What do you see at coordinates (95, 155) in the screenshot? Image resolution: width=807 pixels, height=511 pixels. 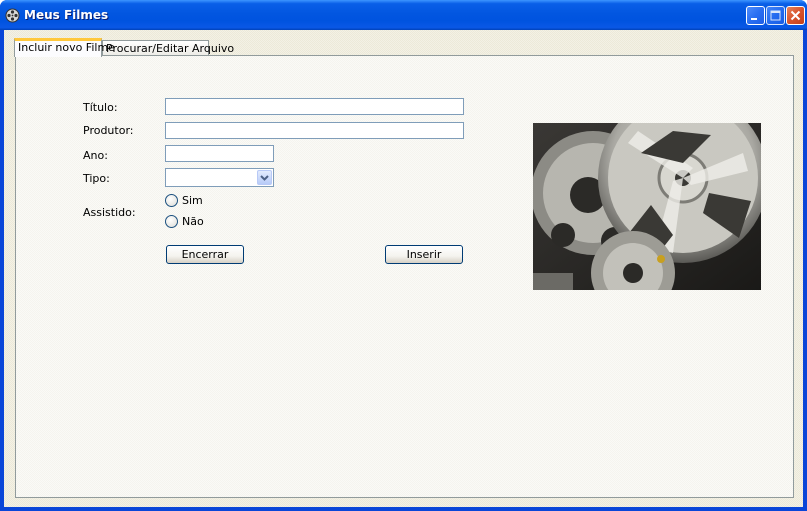 I see `ano-label: Ano:` at bounding box center [95, 155].